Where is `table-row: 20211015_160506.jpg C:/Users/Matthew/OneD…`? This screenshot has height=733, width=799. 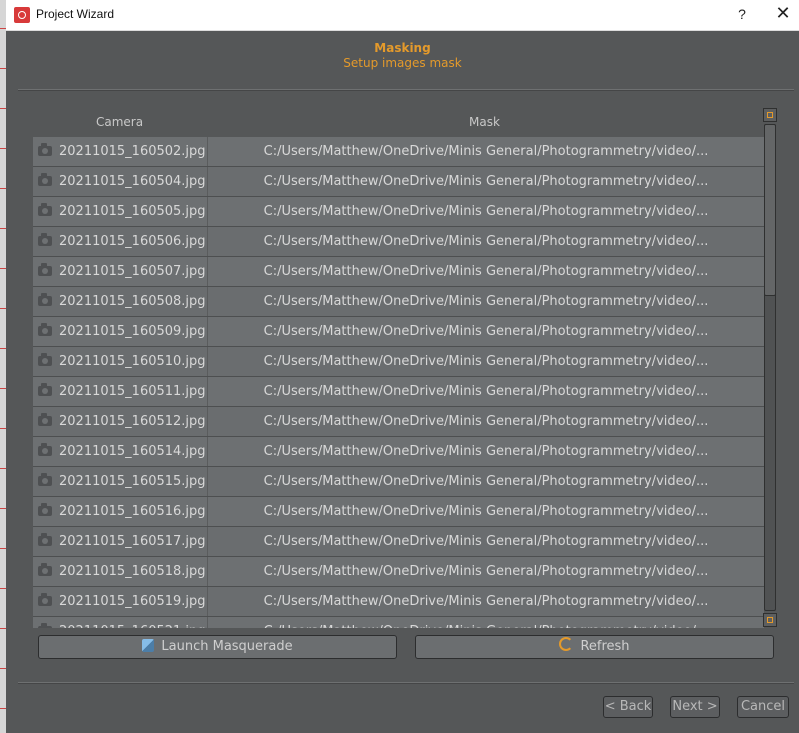 table-row: 20211015_160506.jpg C:/Users/Matthew/OneD… is located at coordinates (398, 242).